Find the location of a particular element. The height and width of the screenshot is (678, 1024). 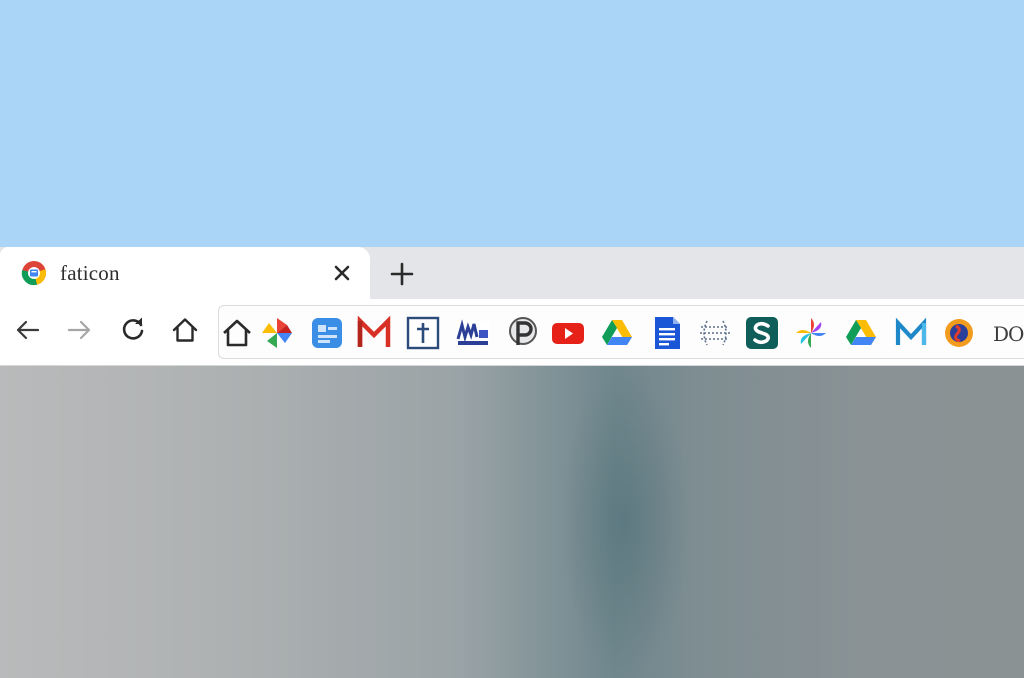

photos-pinwheel-icon is located at coordinates (277, 333).